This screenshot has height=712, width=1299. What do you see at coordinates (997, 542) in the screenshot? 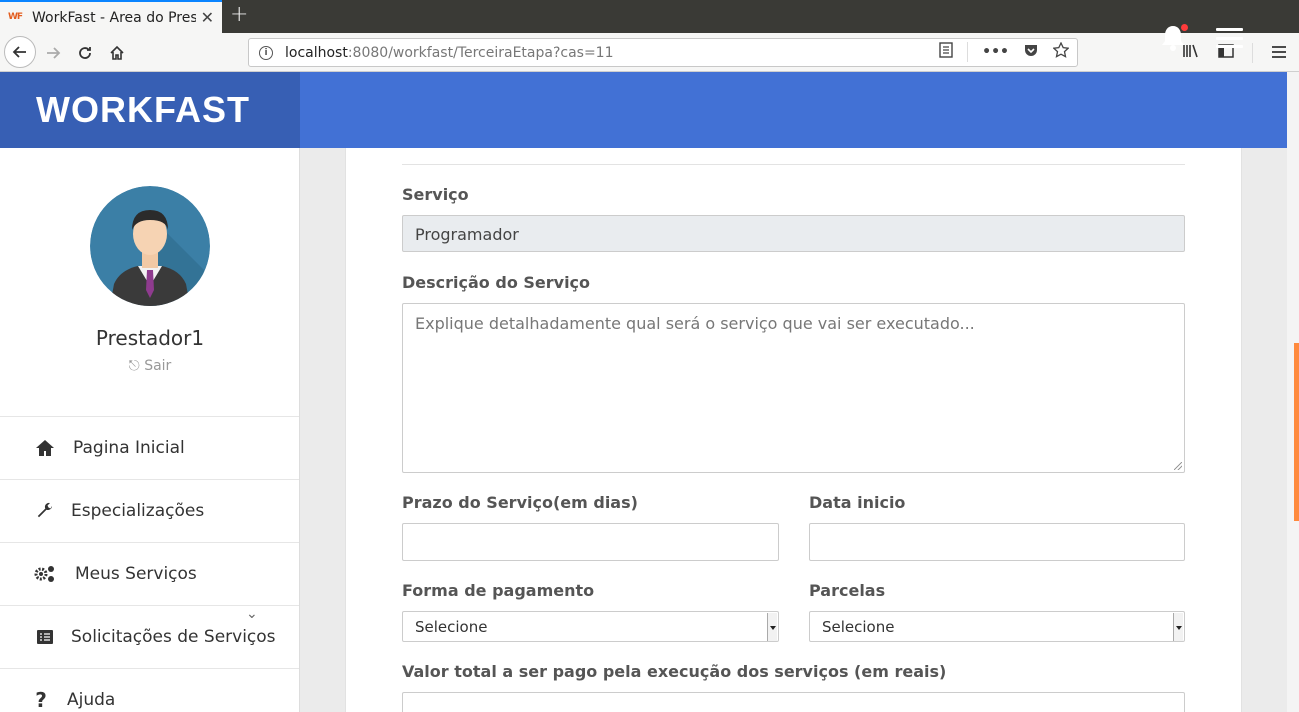
I see `data-inicio-input` at bounding box center [997, 542].